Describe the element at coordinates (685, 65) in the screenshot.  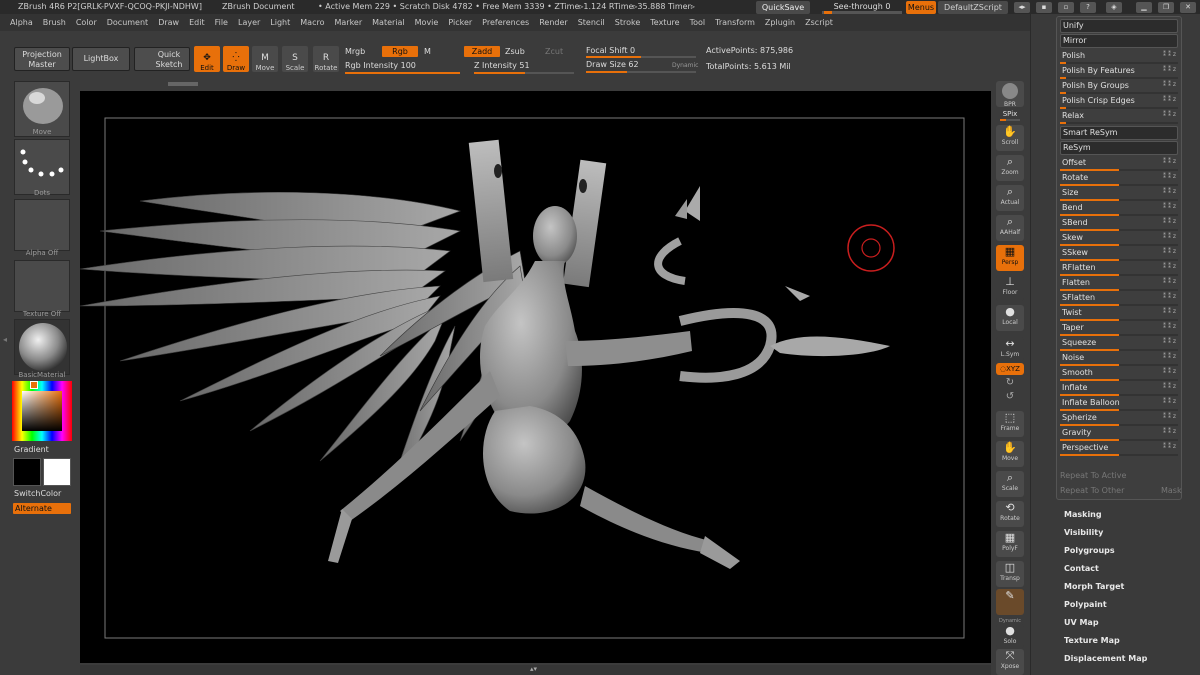
I see `dynamic-toggle: Dynamic` at that location.